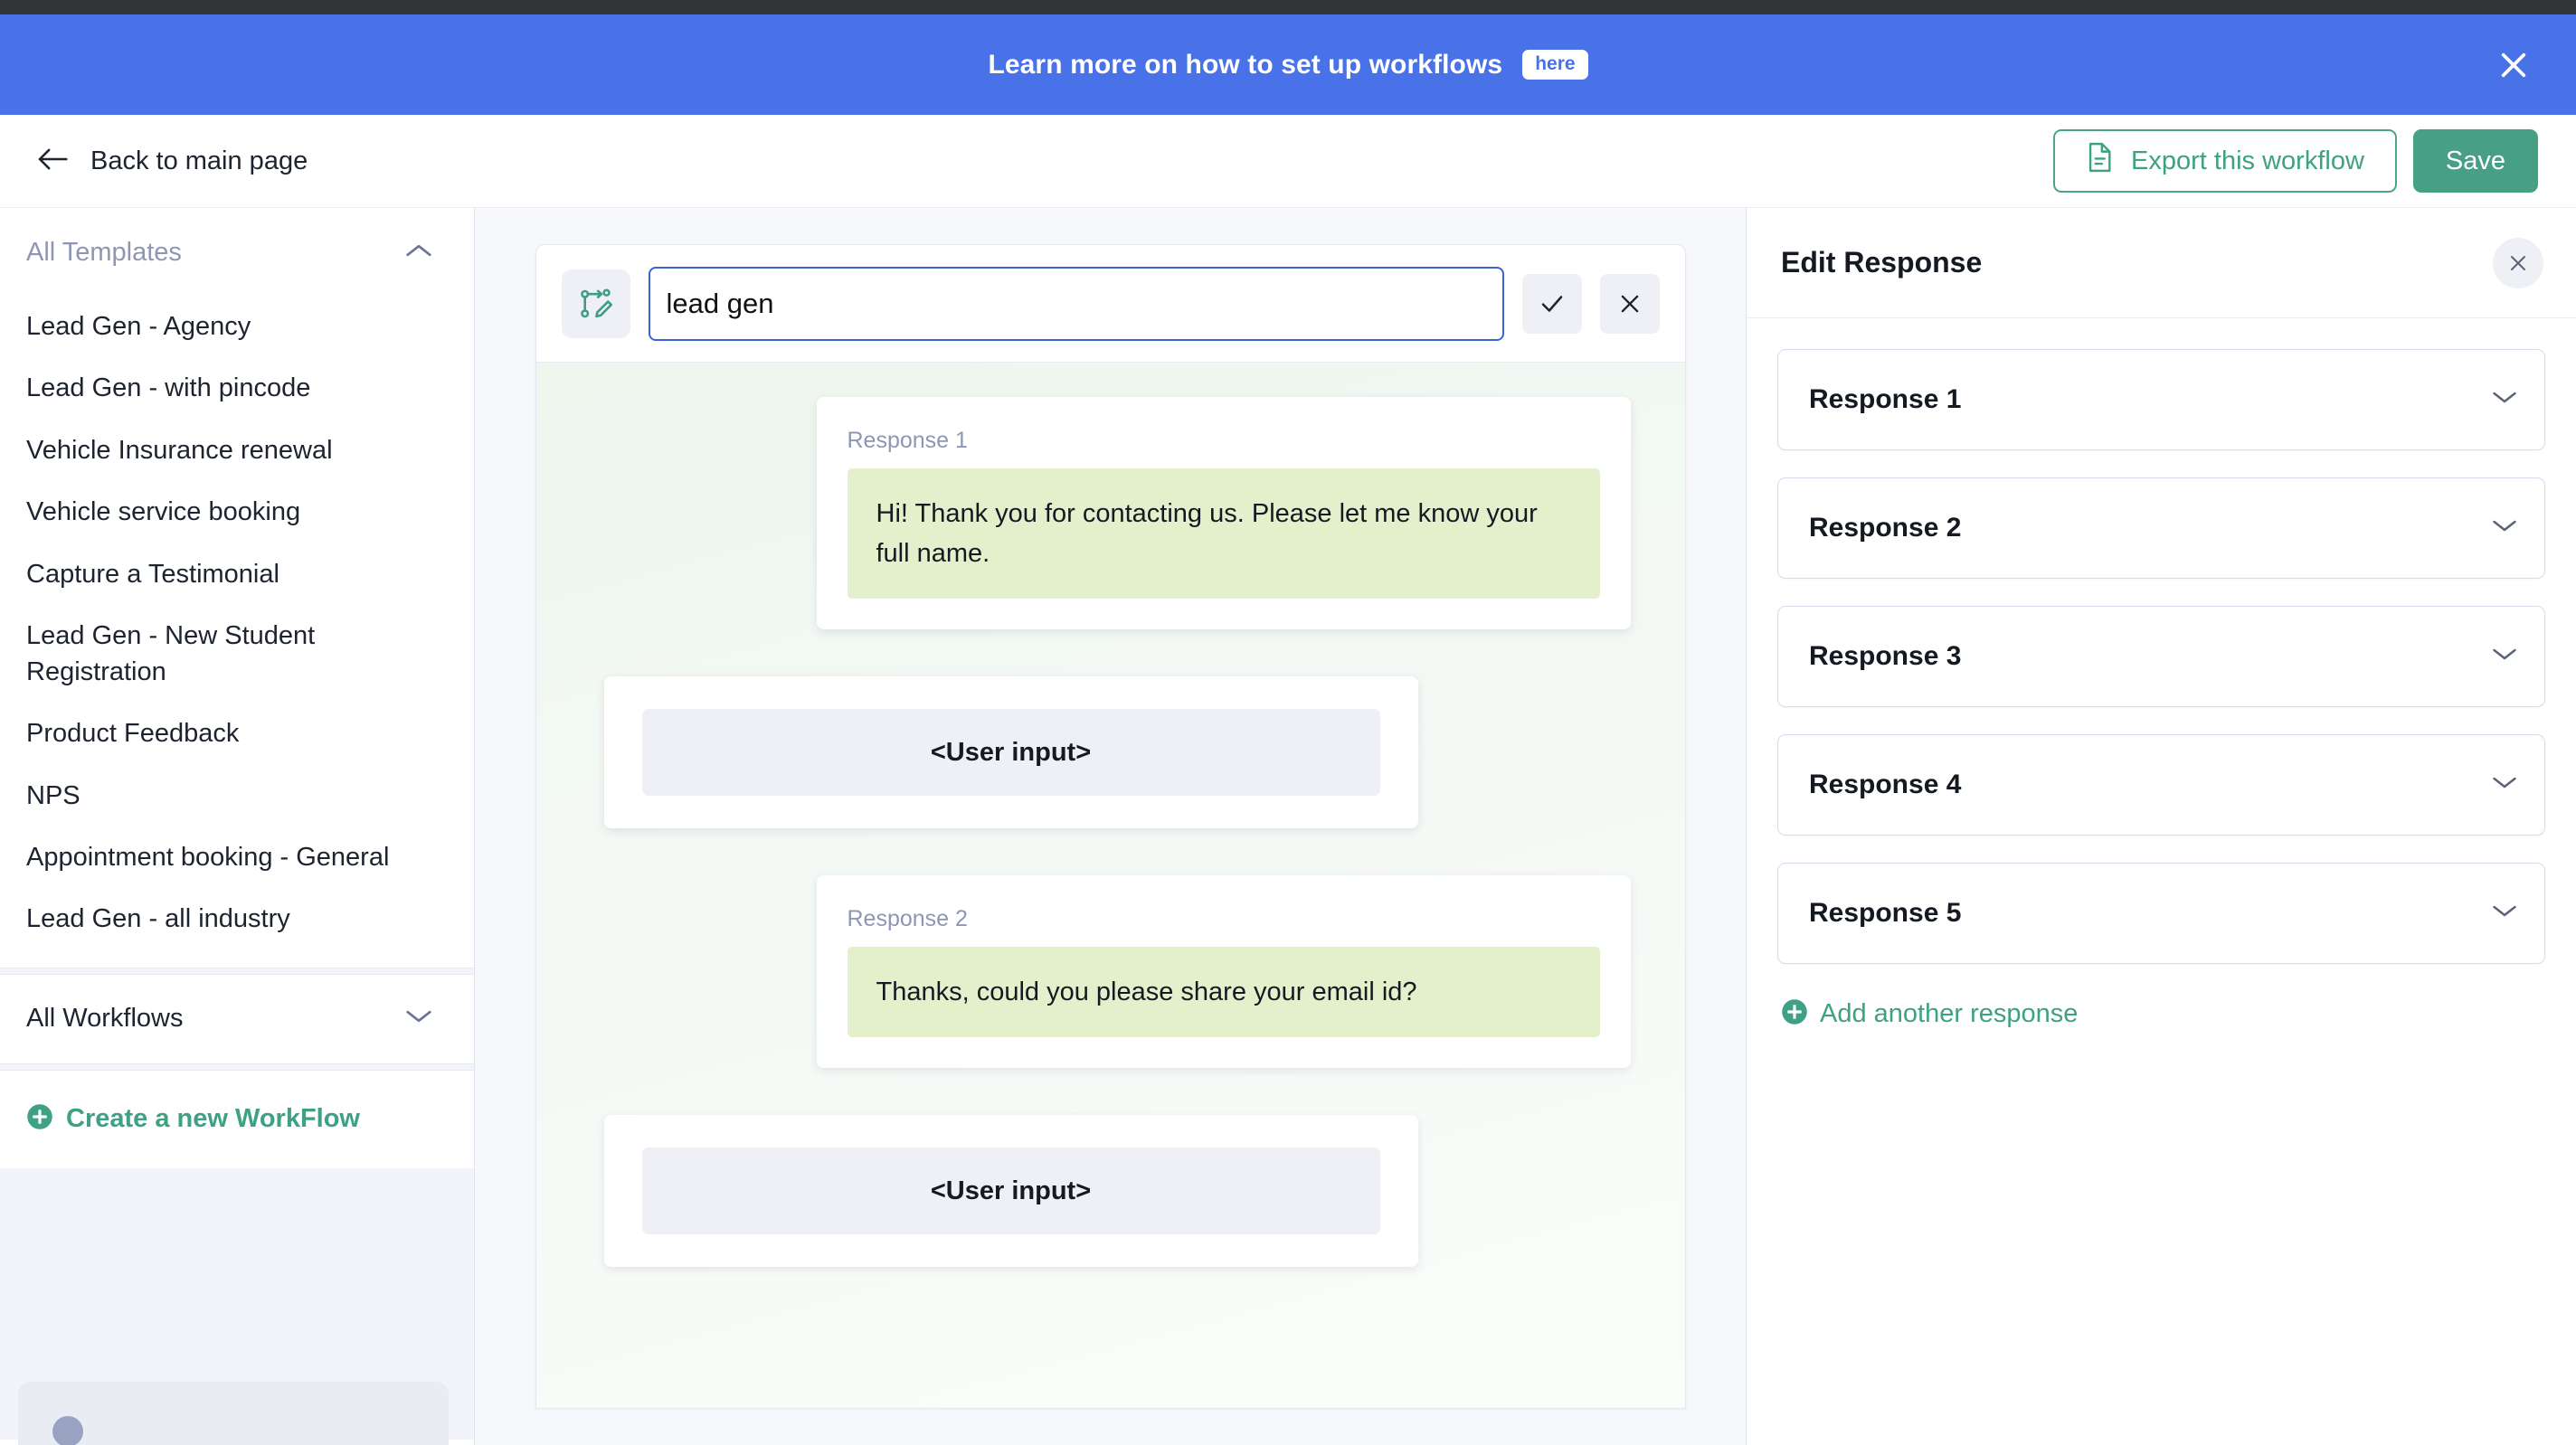 This screenshot has width=2576, height=1445. What do you see at coordinates (1555, 65) in the screenshot?
I see `banner-here-link: here` at bounding box center [1555, 65].